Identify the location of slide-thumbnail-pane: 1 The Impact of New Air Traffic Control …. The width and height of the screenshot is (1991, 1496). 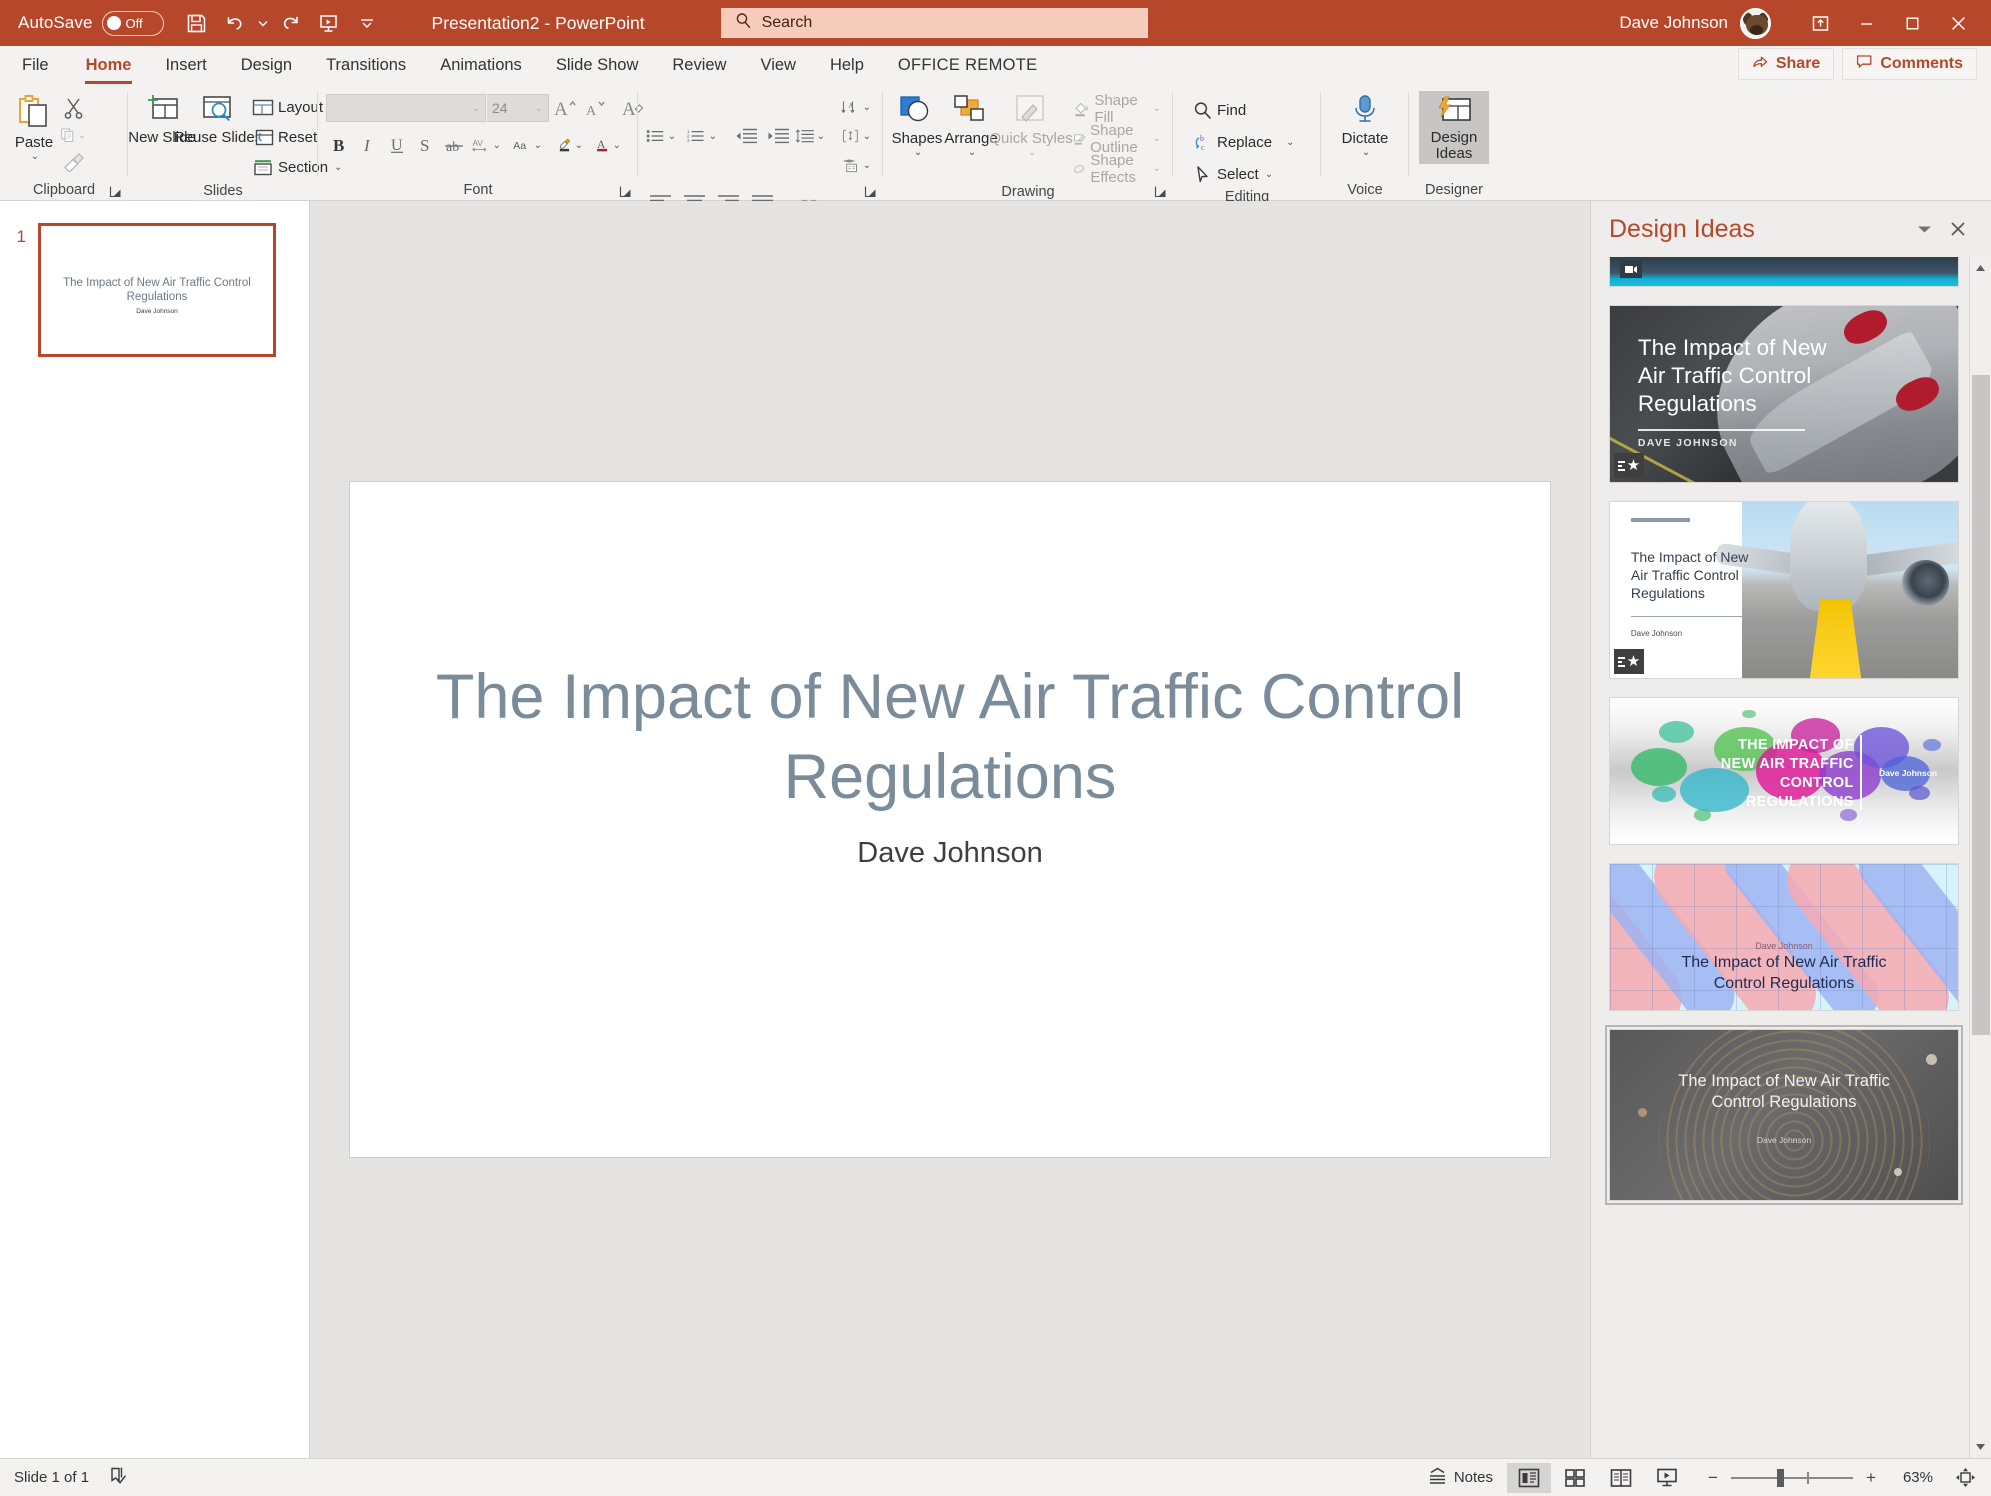
(155, 829).